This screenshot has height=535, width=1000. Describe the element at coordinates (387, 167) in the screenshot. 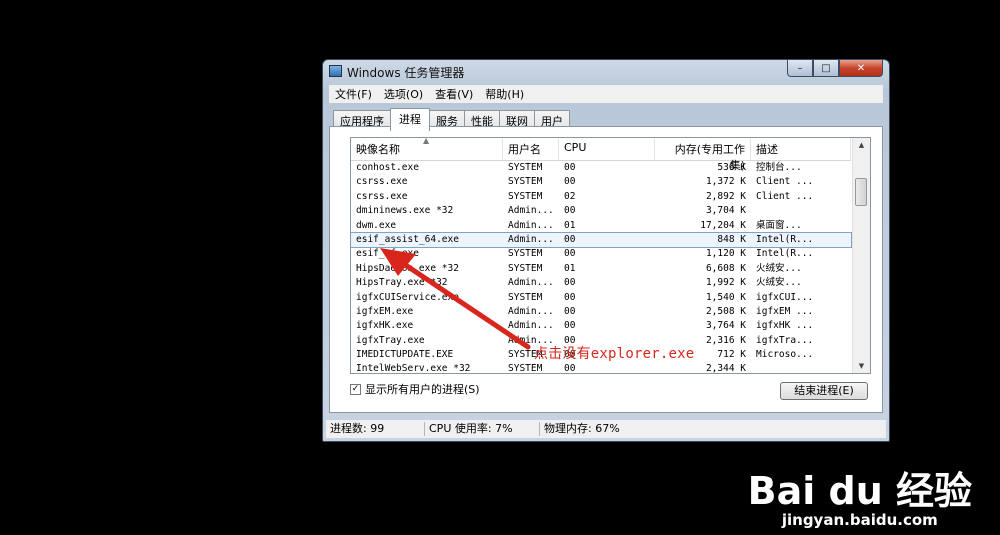

I see `cell-image-name: conhost.exe` at that location.